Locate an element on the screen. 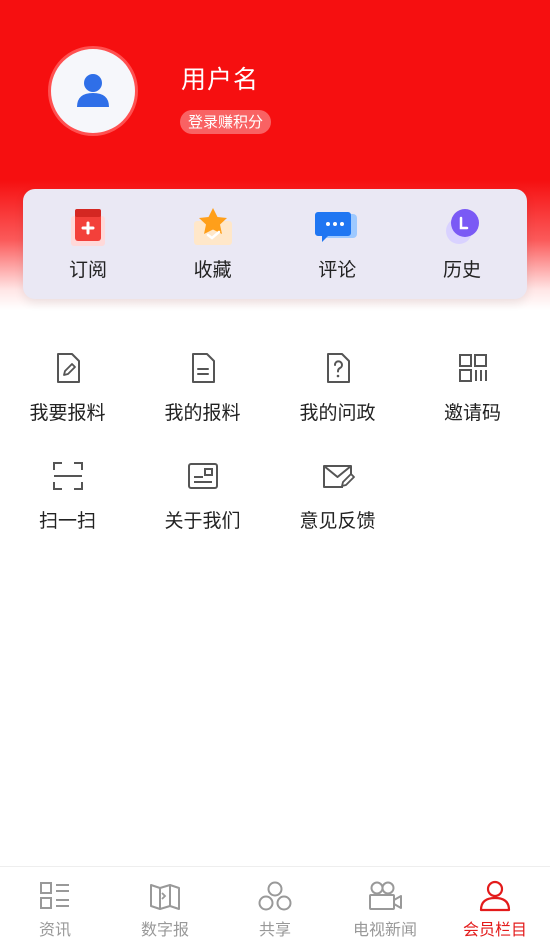 This screenshot has width=550, height=940. history-clock-icon is located at coordinates (462, 227).